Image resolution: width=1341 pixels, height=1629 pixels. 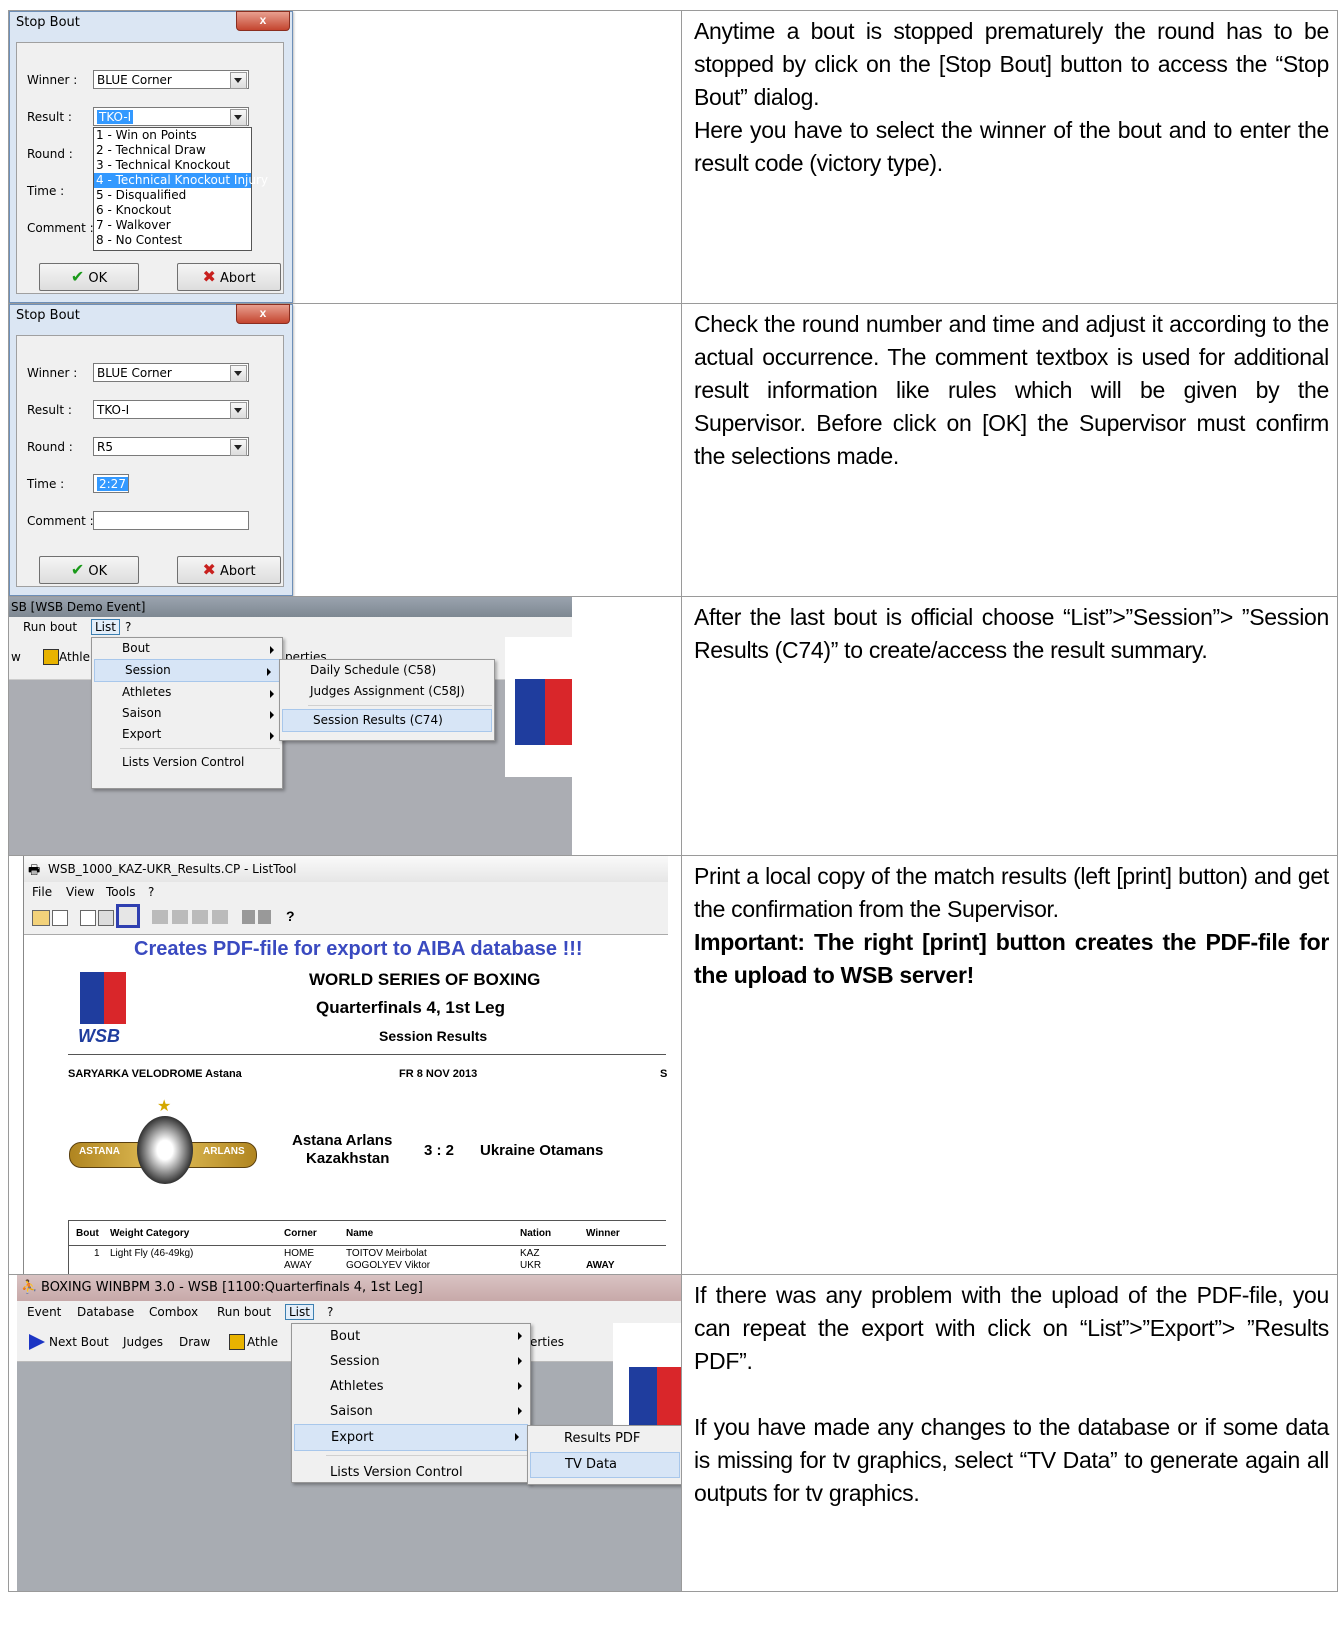 What do you see at coordinates (41, 918) in the screenshot?
I see `open-icon` at bounding box center [41, 918].